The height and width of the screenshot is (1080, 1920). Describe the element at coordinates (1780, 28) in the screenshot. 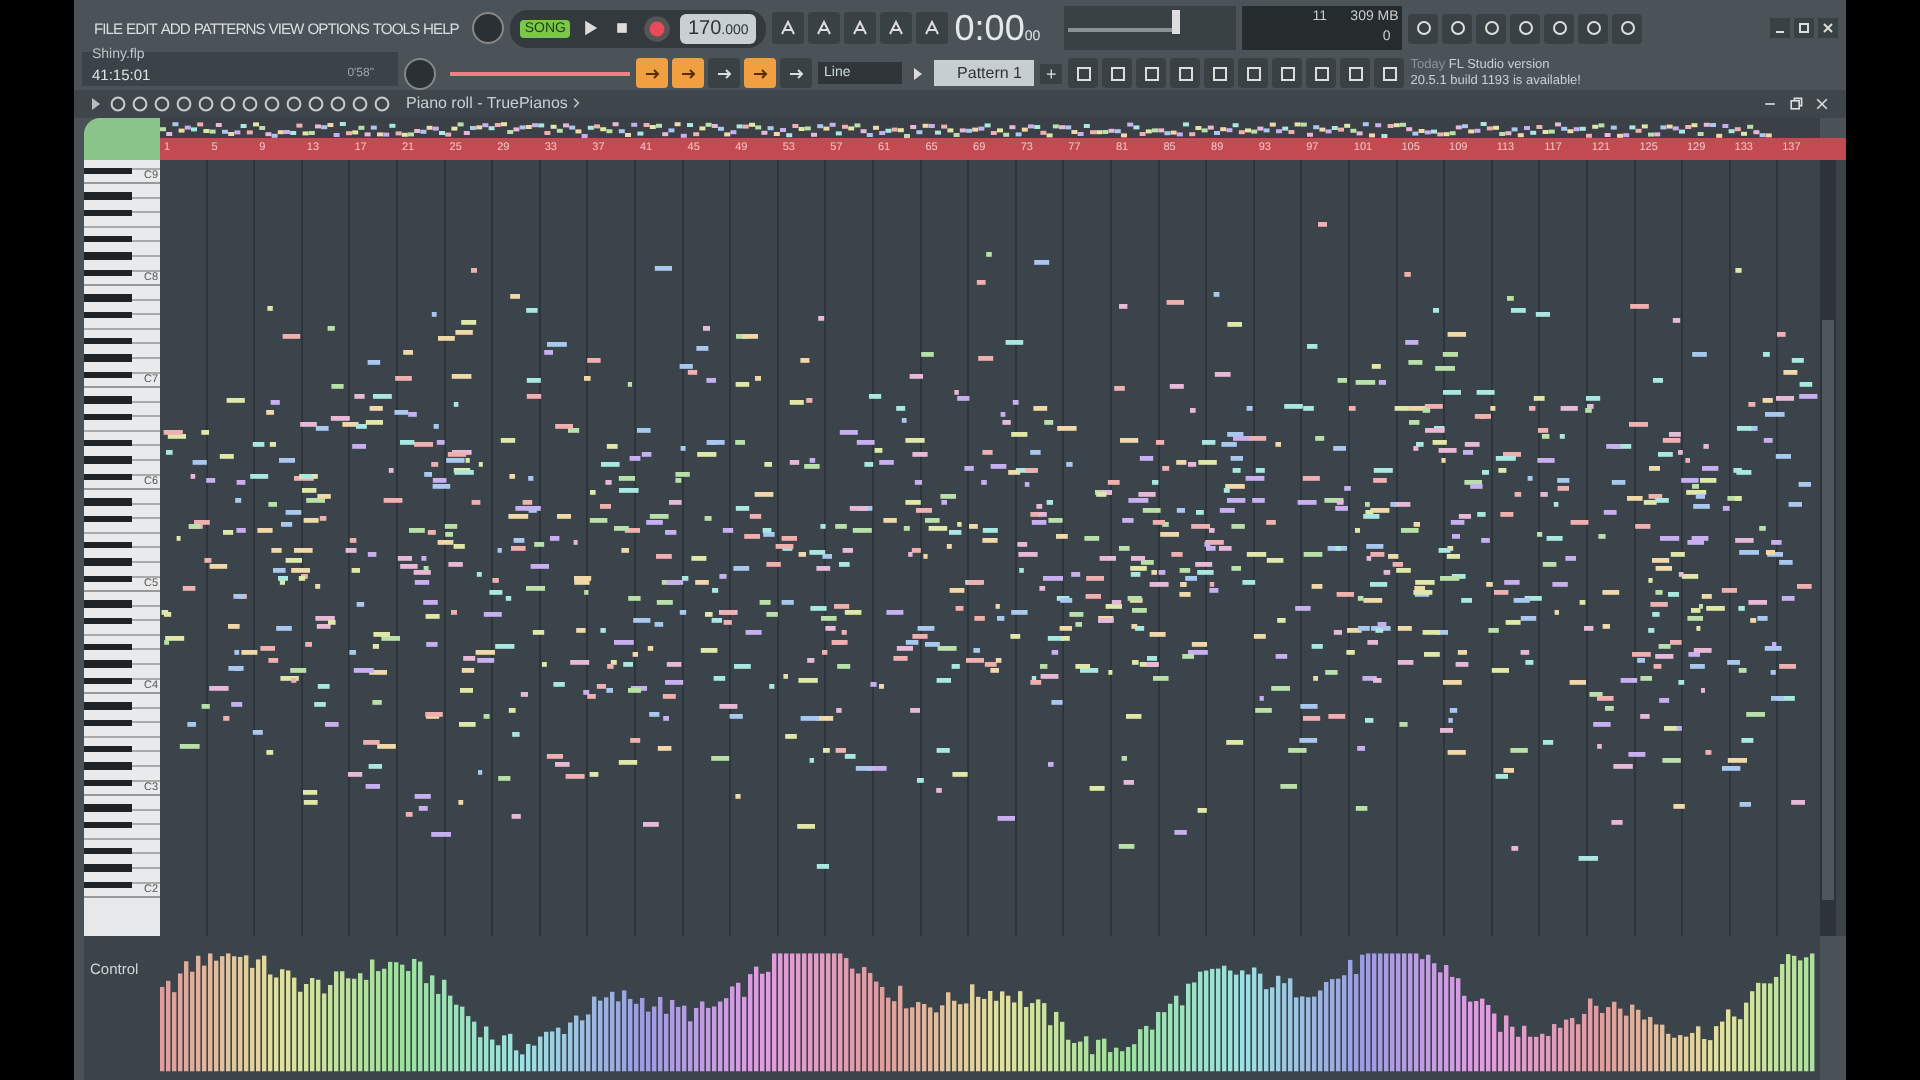

I see `minimize-icon` at that location.